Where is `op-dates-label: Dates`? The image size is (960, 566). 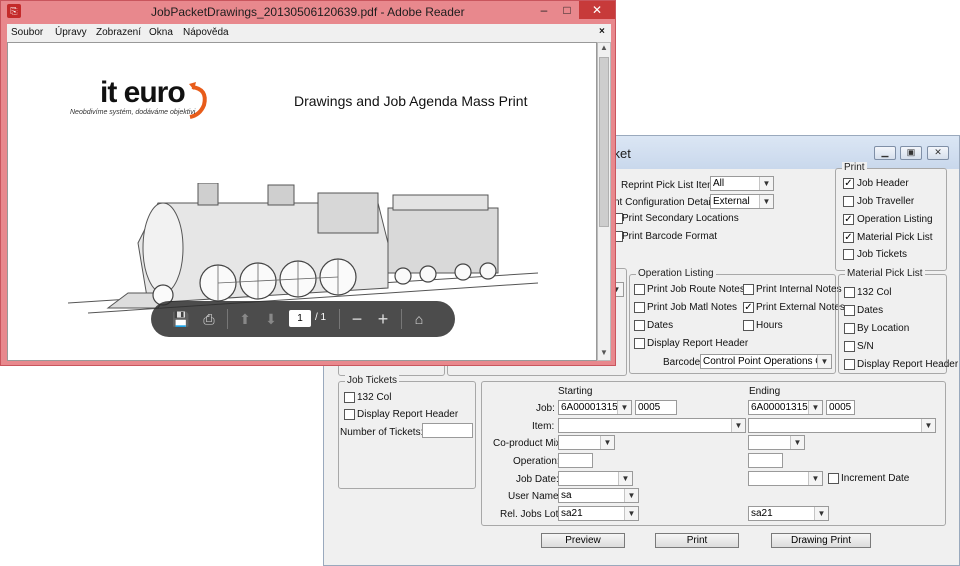
op-dates-label: Dates is located at coordinates (660, 325).